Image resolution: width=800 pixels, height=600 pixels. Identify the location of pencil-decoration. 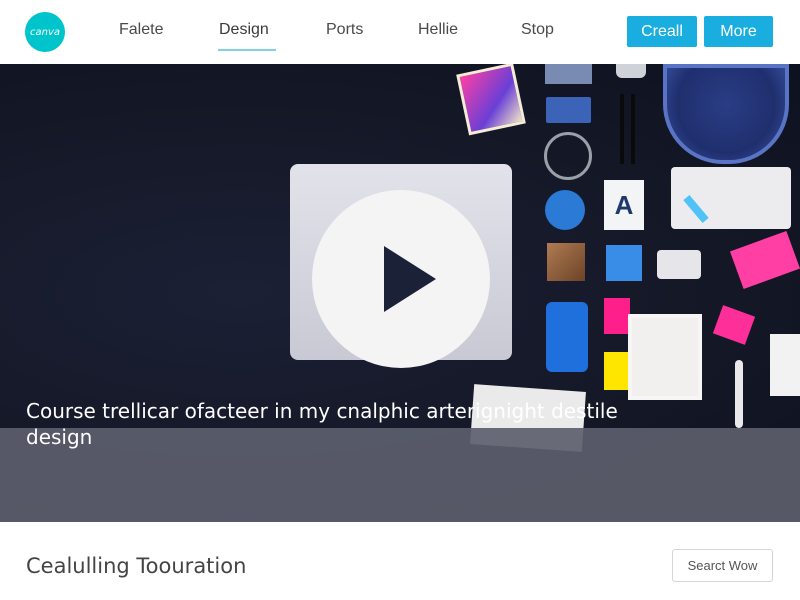
(739, 394).